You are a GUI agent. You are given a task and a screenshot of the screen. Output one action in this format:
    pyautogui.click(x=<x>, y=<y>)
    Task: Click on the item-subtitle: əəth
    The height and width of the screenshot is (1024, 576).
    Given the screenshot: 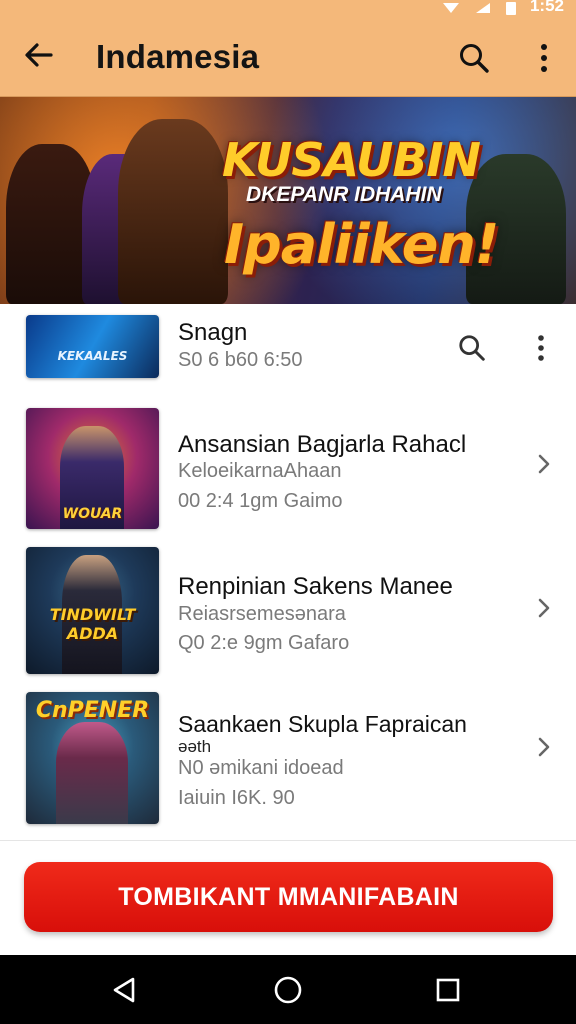 What is the action you would take?
    pyautogui.click(x=195, y=746)
    